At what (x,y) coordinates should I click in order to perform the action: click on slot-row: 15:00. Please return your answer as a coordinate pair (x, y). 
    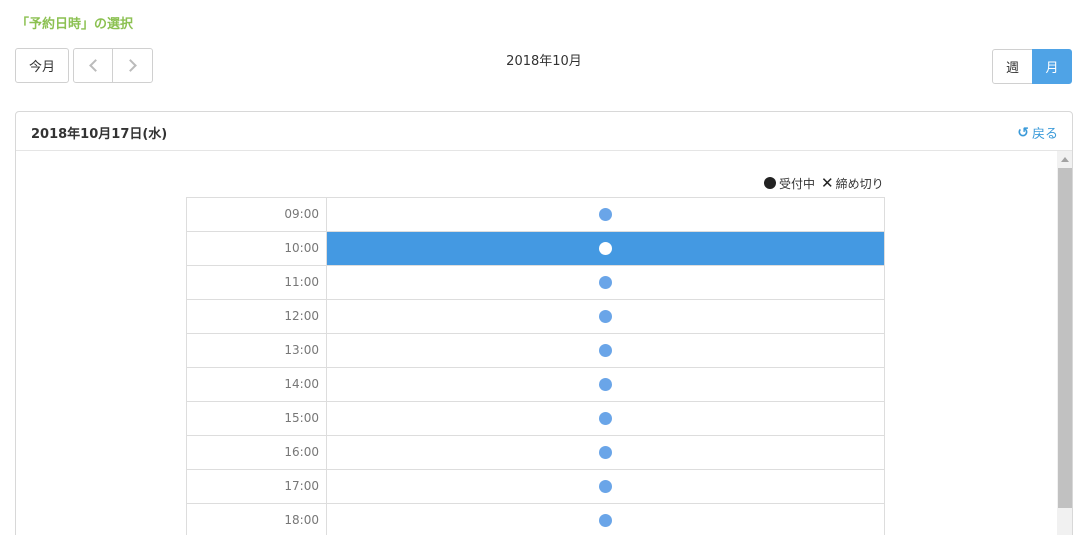
    Looking at the image, I should click on (535, 419).